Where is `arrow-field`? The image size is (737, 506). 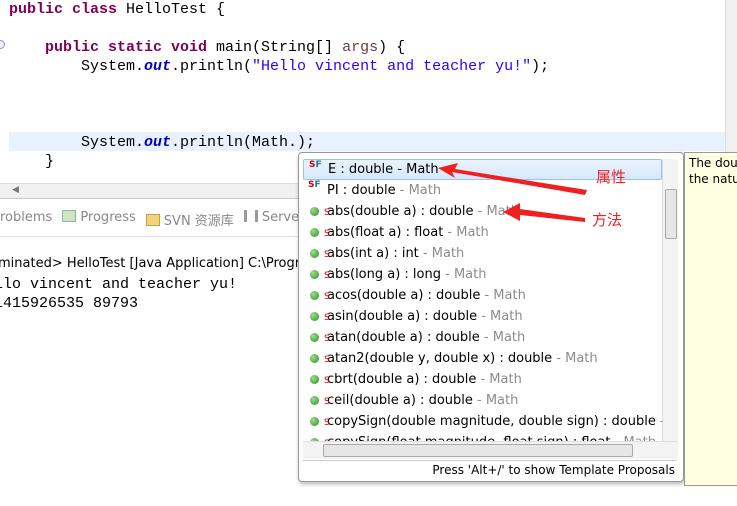 arrow-field is located at coordinates (512, 179).